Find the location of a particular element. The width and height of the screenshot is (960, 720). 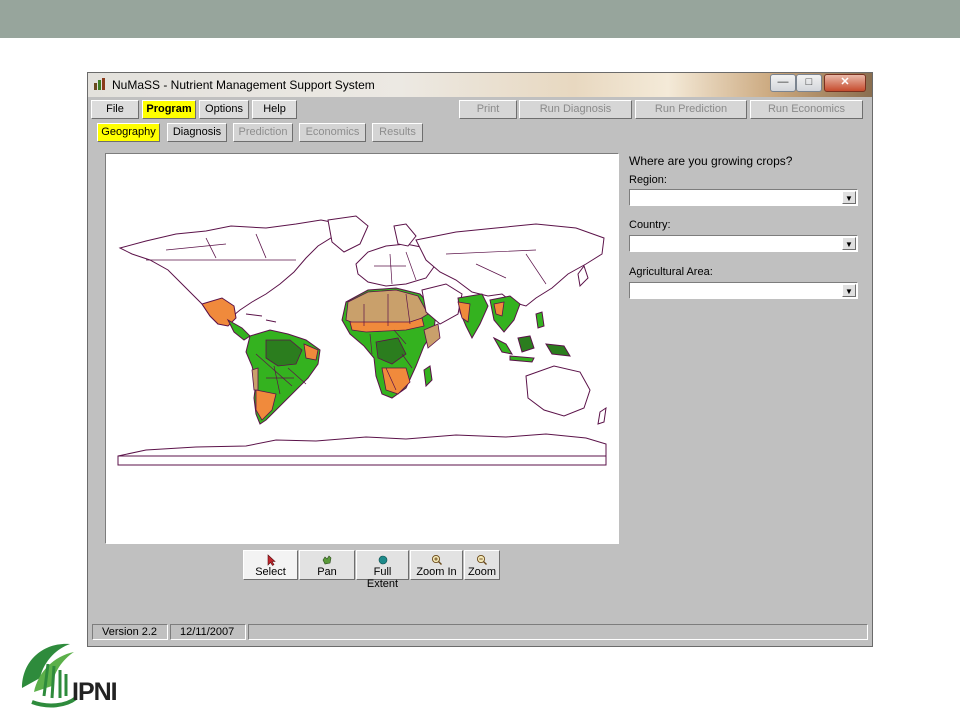

app-icon is located at coordinates (99, 84).